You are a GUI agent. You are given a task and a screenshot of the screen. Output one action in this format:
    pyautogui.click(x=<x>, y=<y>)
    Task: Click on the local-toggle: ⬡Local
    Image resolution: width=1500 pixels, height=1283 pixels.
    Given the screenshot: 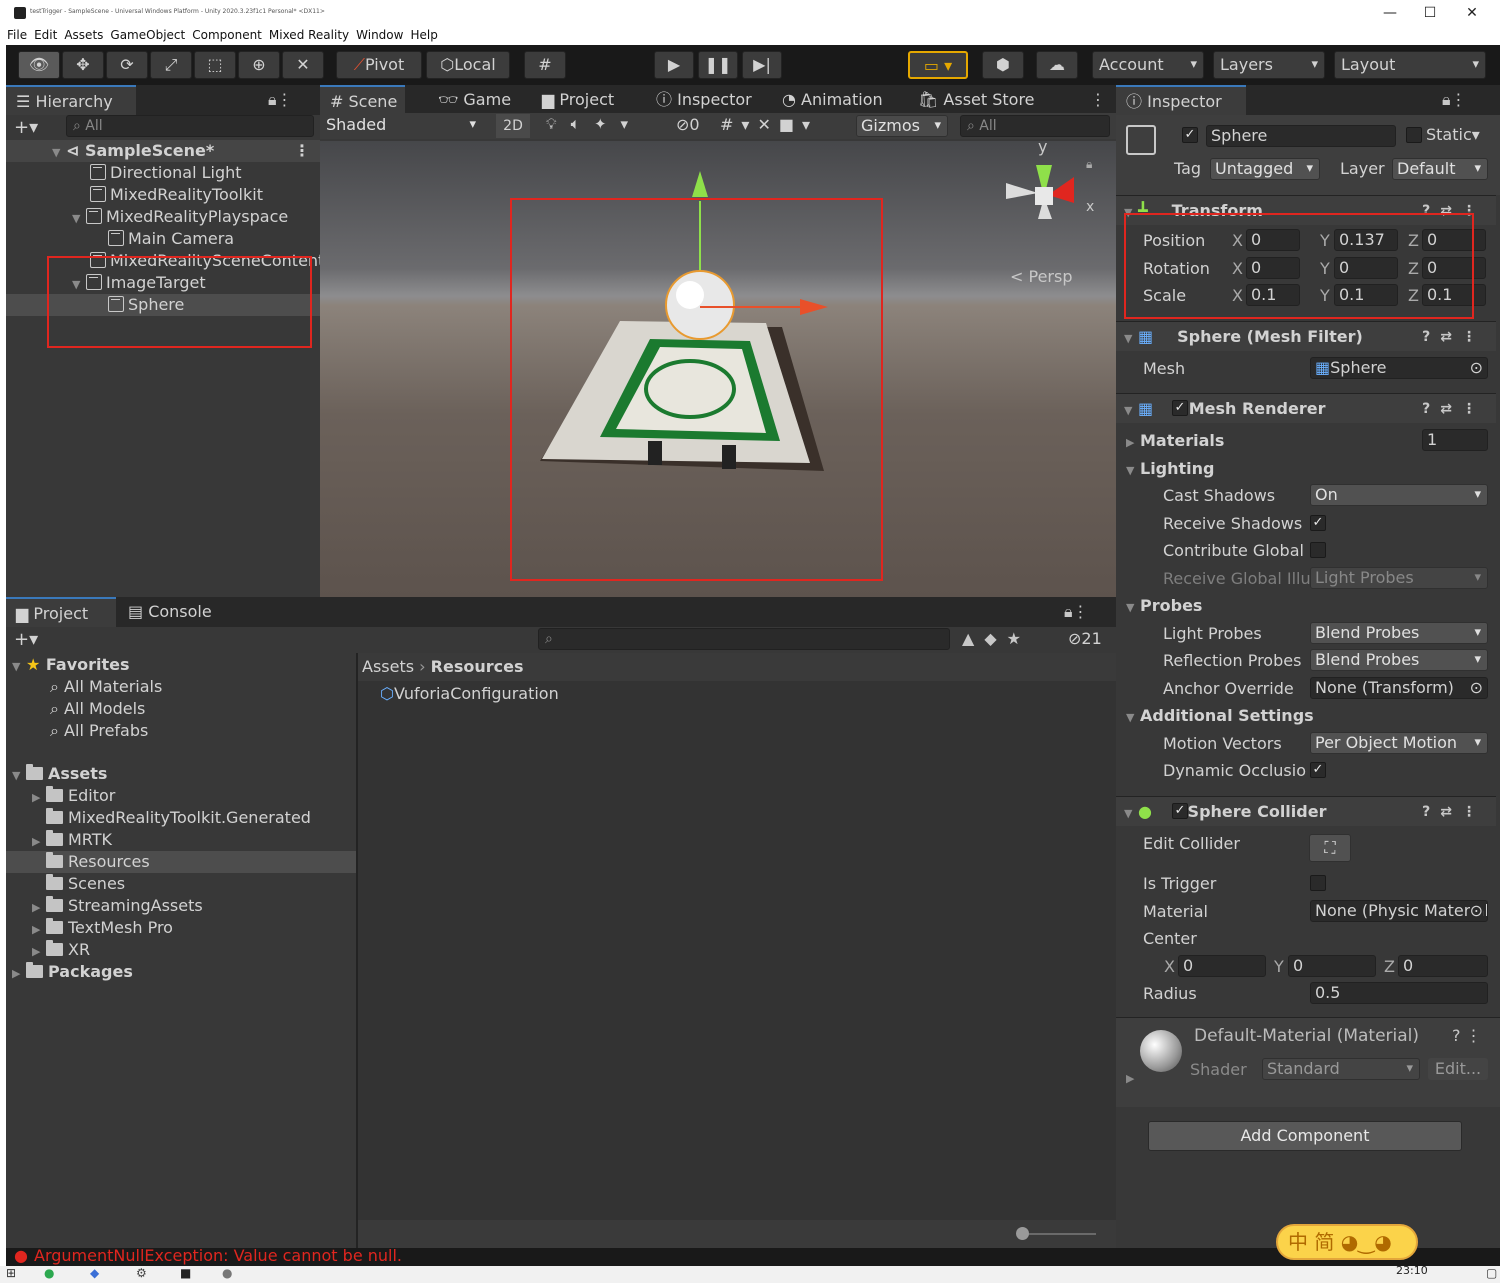 What is the action you would take?
    pyautogui.click(x=468, y=65)
    